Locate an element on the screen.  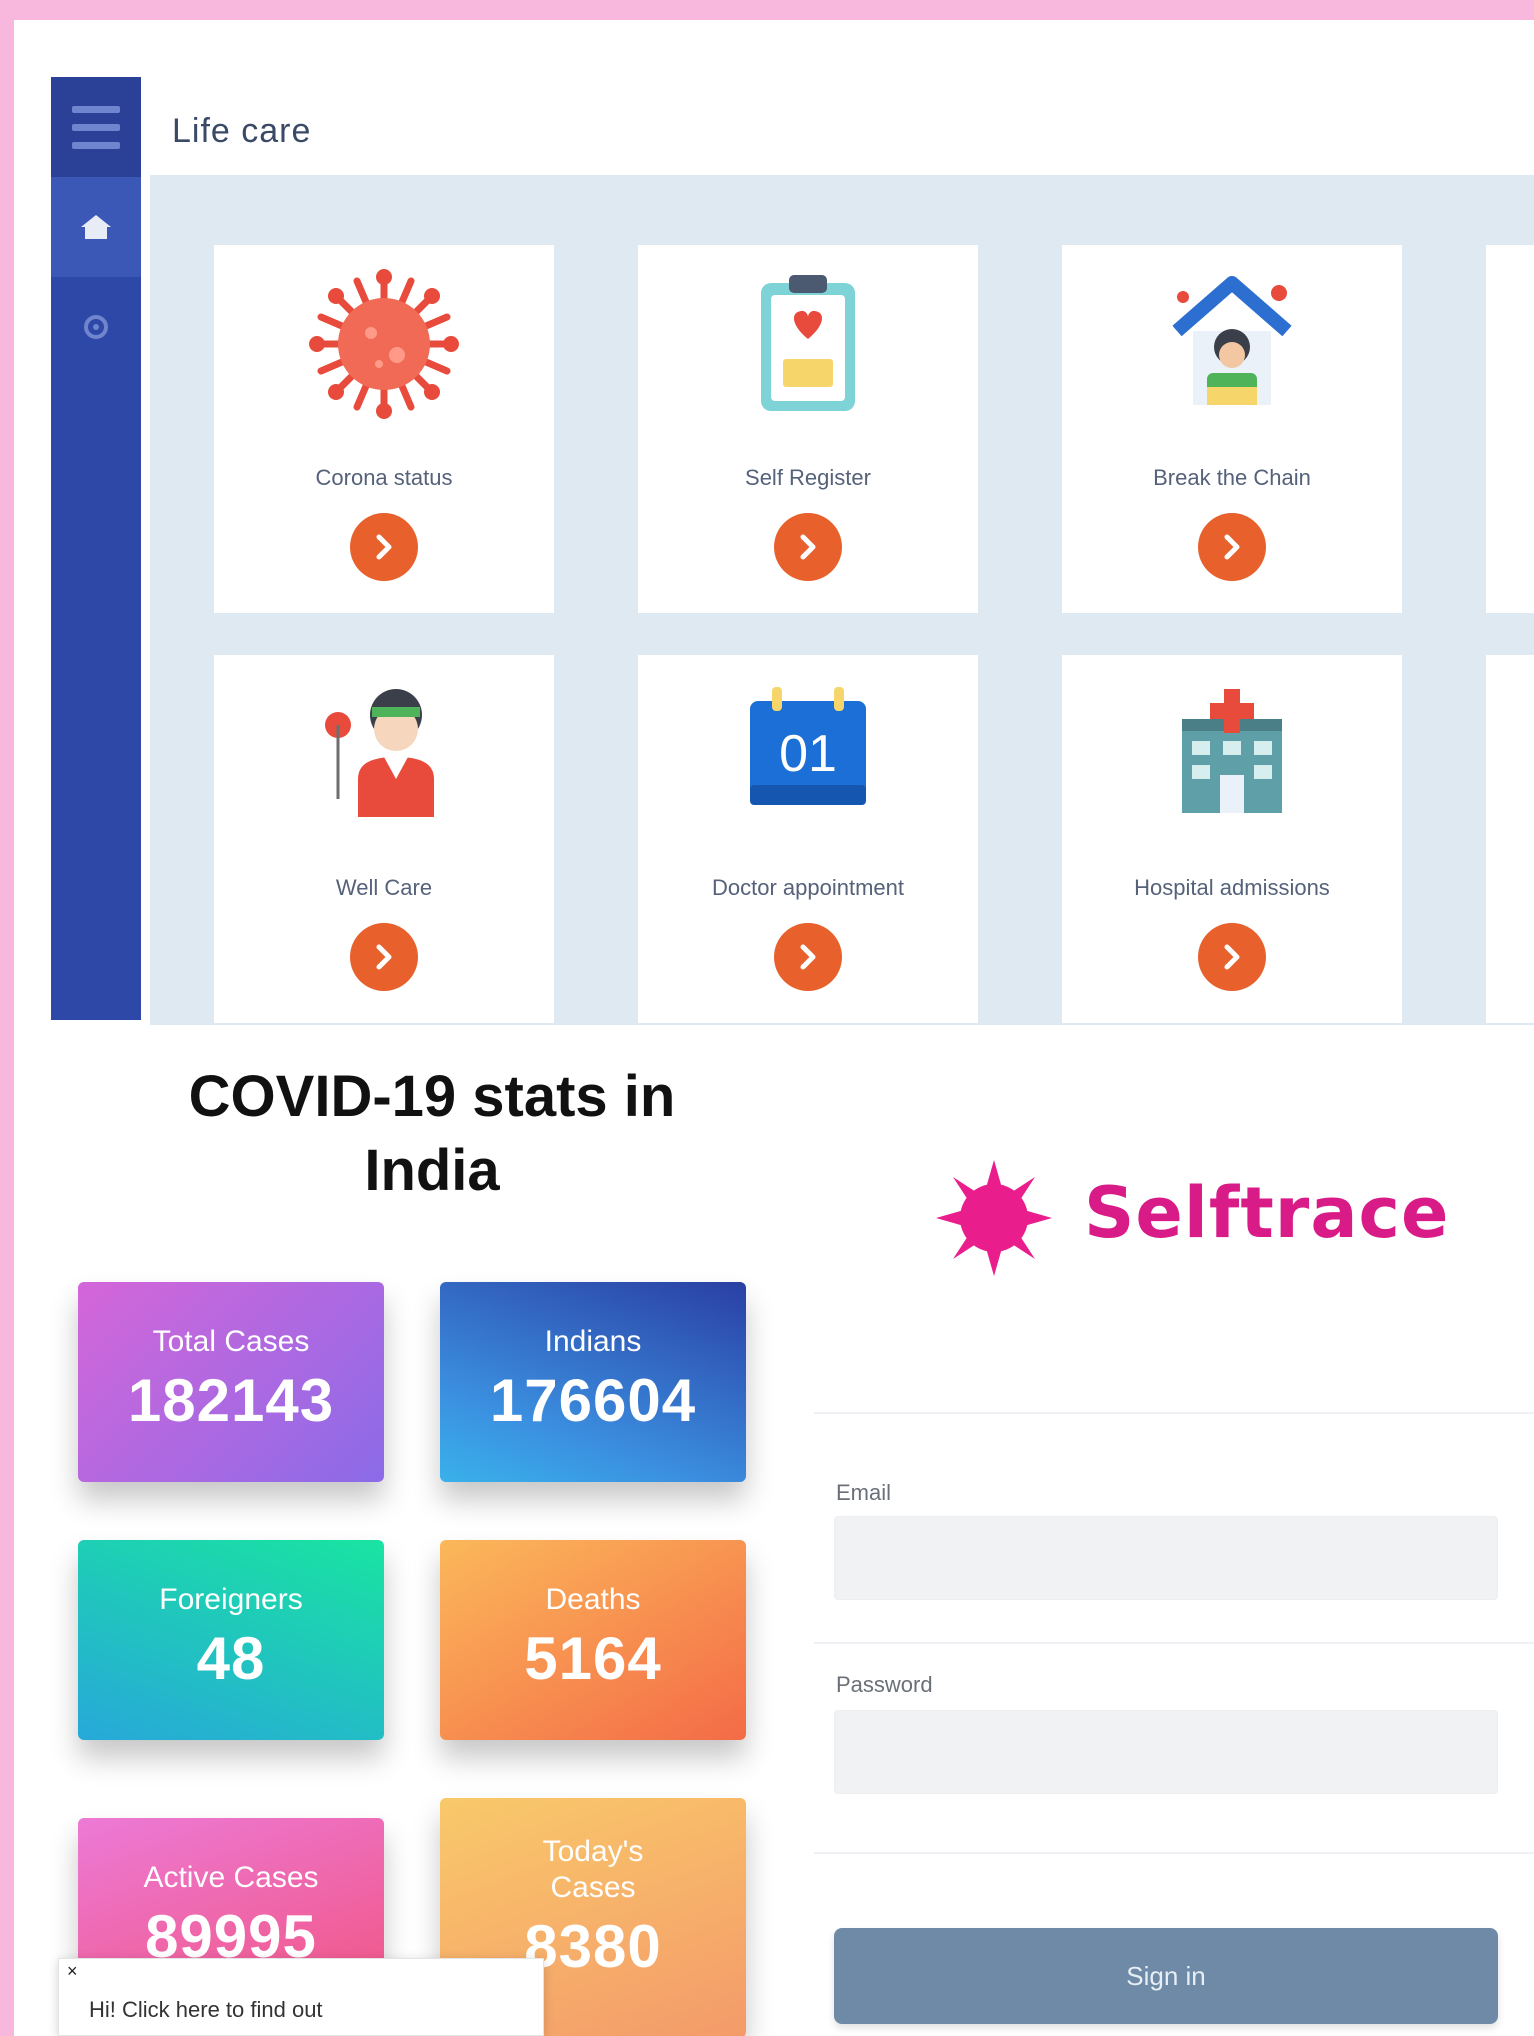
tile-self-register: Self Register is located at coordinates (808, 429).